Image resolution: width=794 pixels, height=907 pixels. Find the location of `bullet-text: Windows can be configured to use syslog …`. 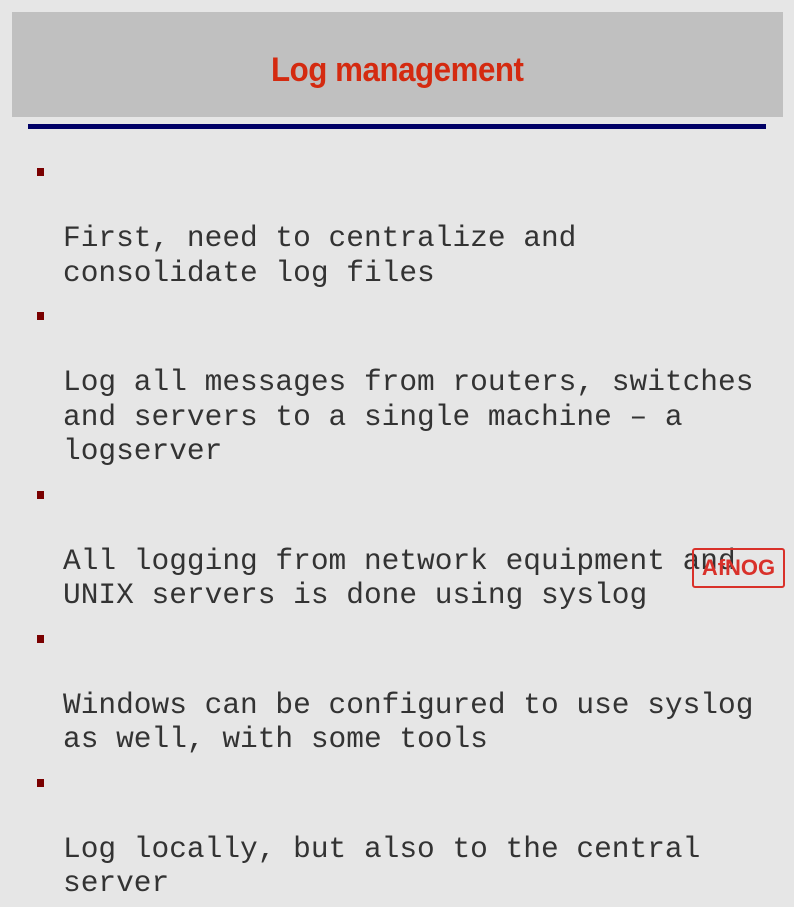

bullet-text: Windows can be configured to use syslog … is located at coordinates (408, 722).